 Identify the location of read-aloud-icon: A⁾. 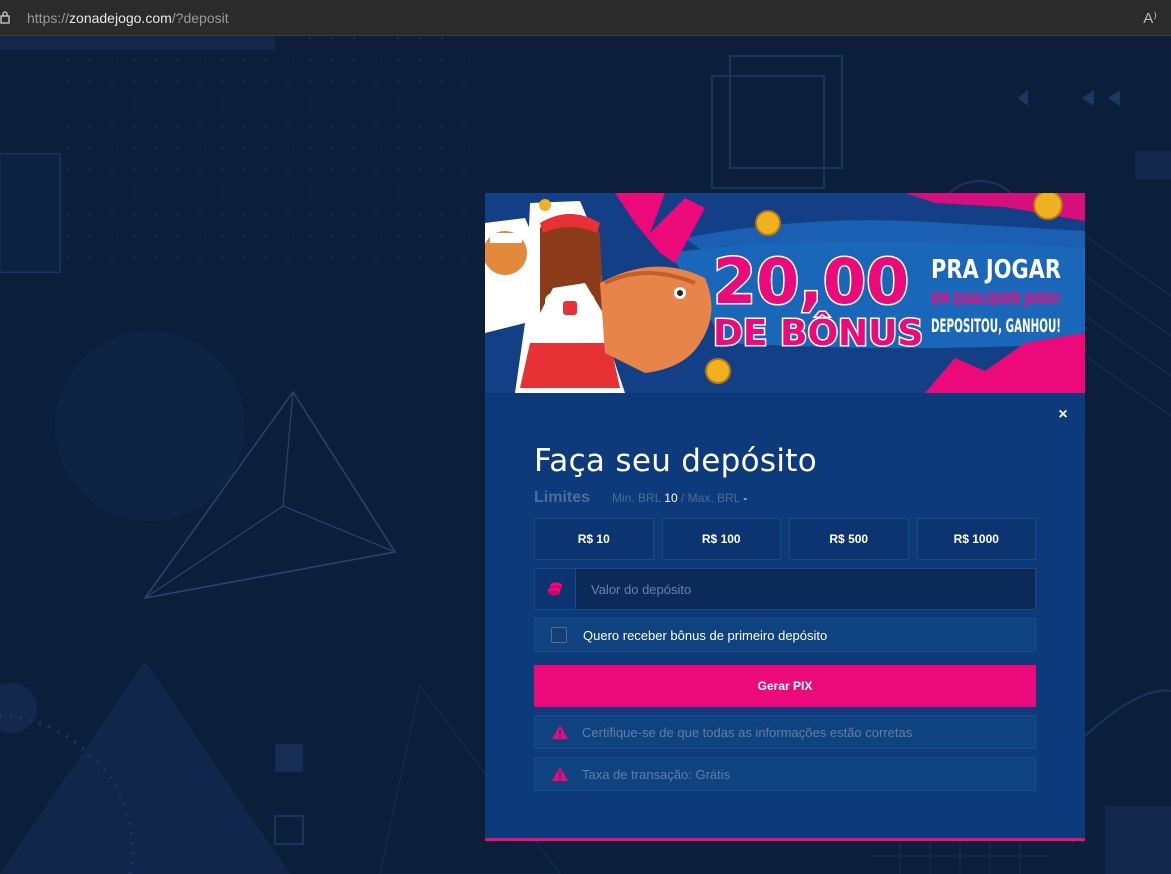
(1150, 18).